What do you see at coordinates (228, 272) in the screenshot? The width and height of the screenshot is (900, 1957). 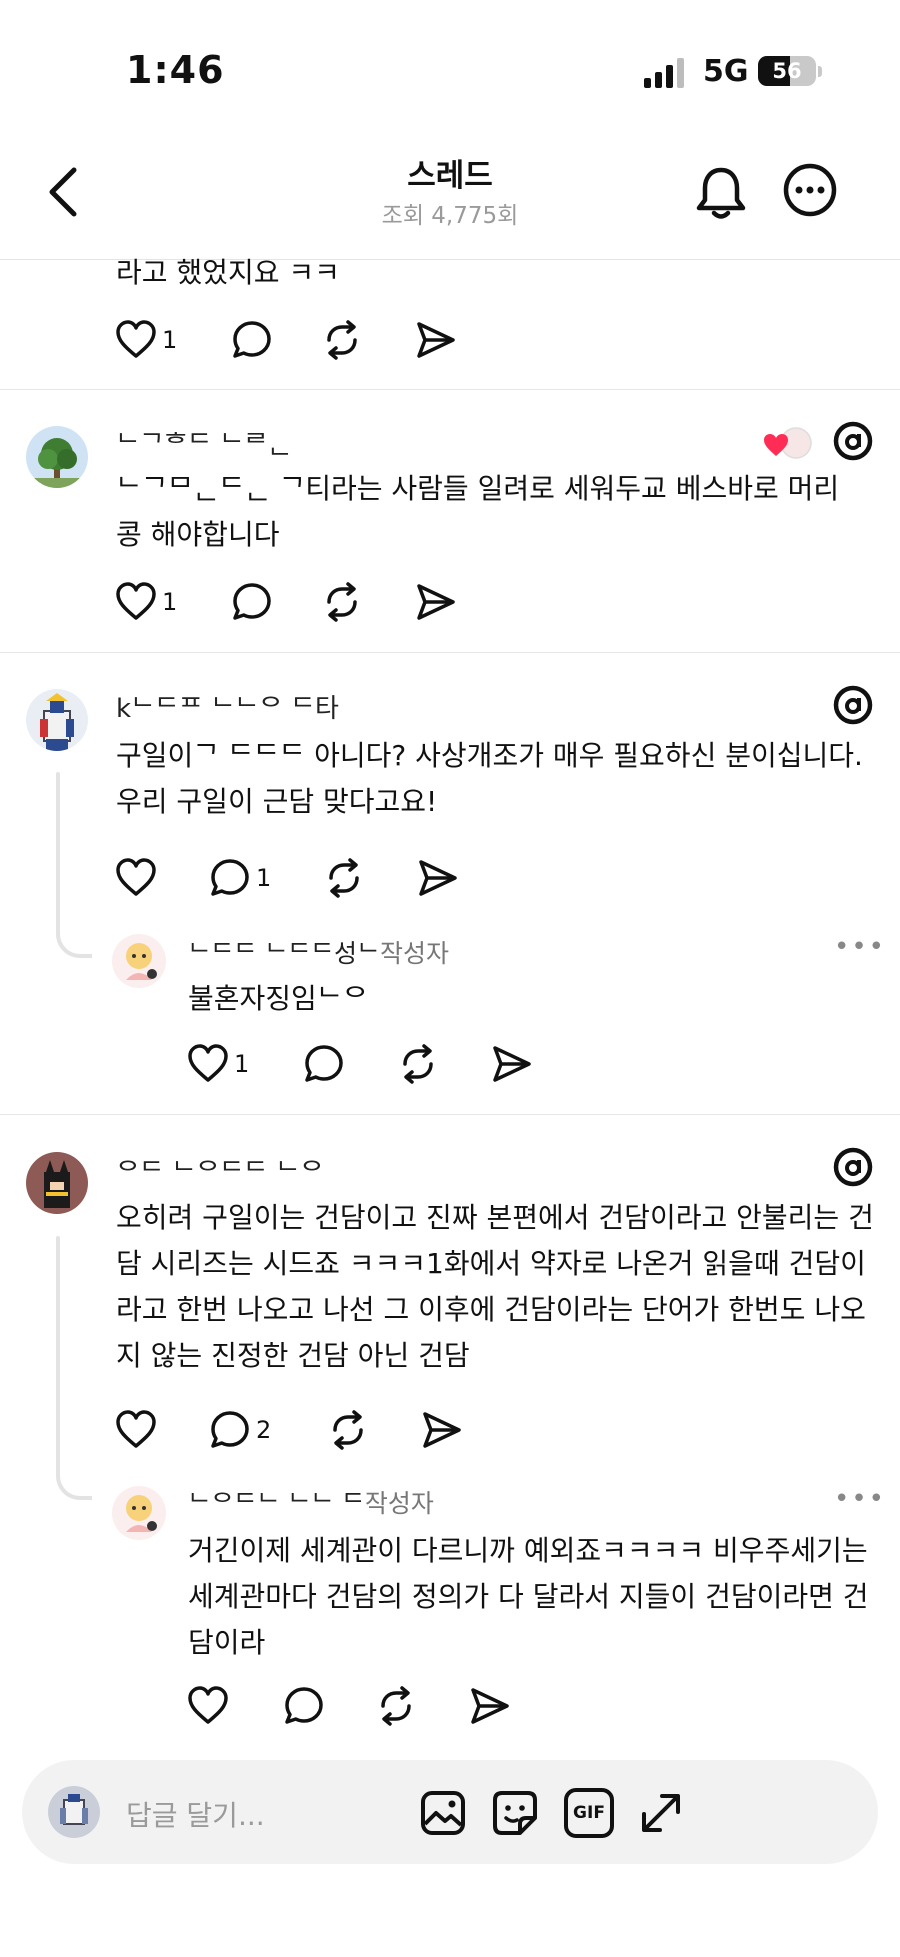 I see `post-text: 라고 했었지요 ㅋㅋ` at bounding box center [228, 272].